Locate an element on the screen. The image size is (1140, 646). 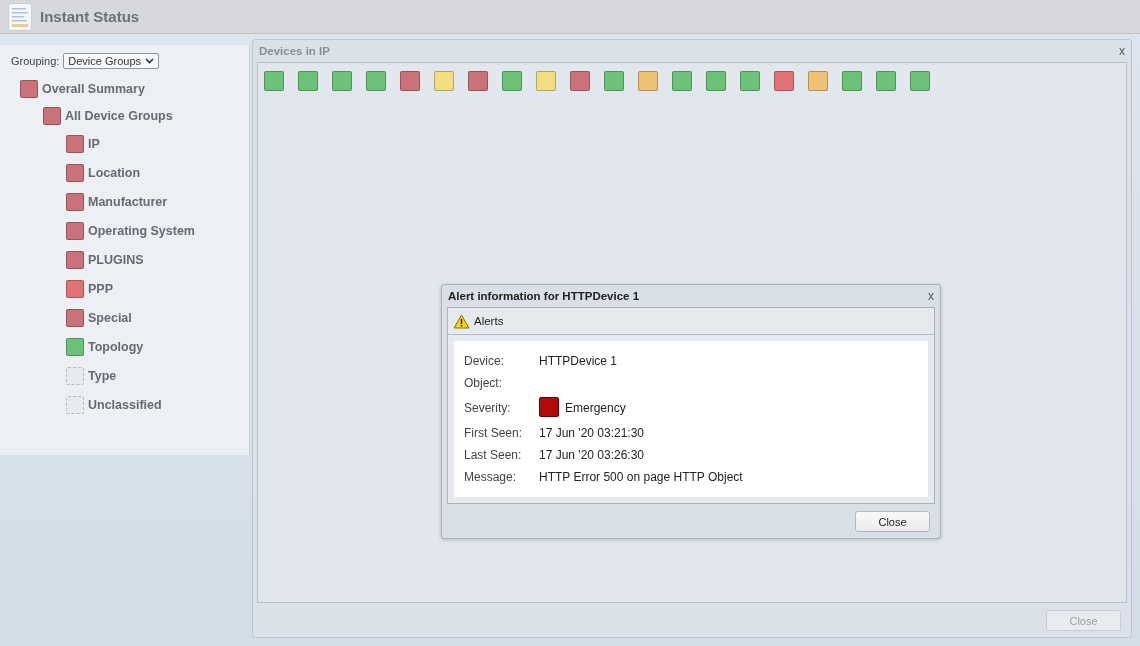
dialog-title: Alert information for HTTPDevice 1 is located at coordinates (544, 296).